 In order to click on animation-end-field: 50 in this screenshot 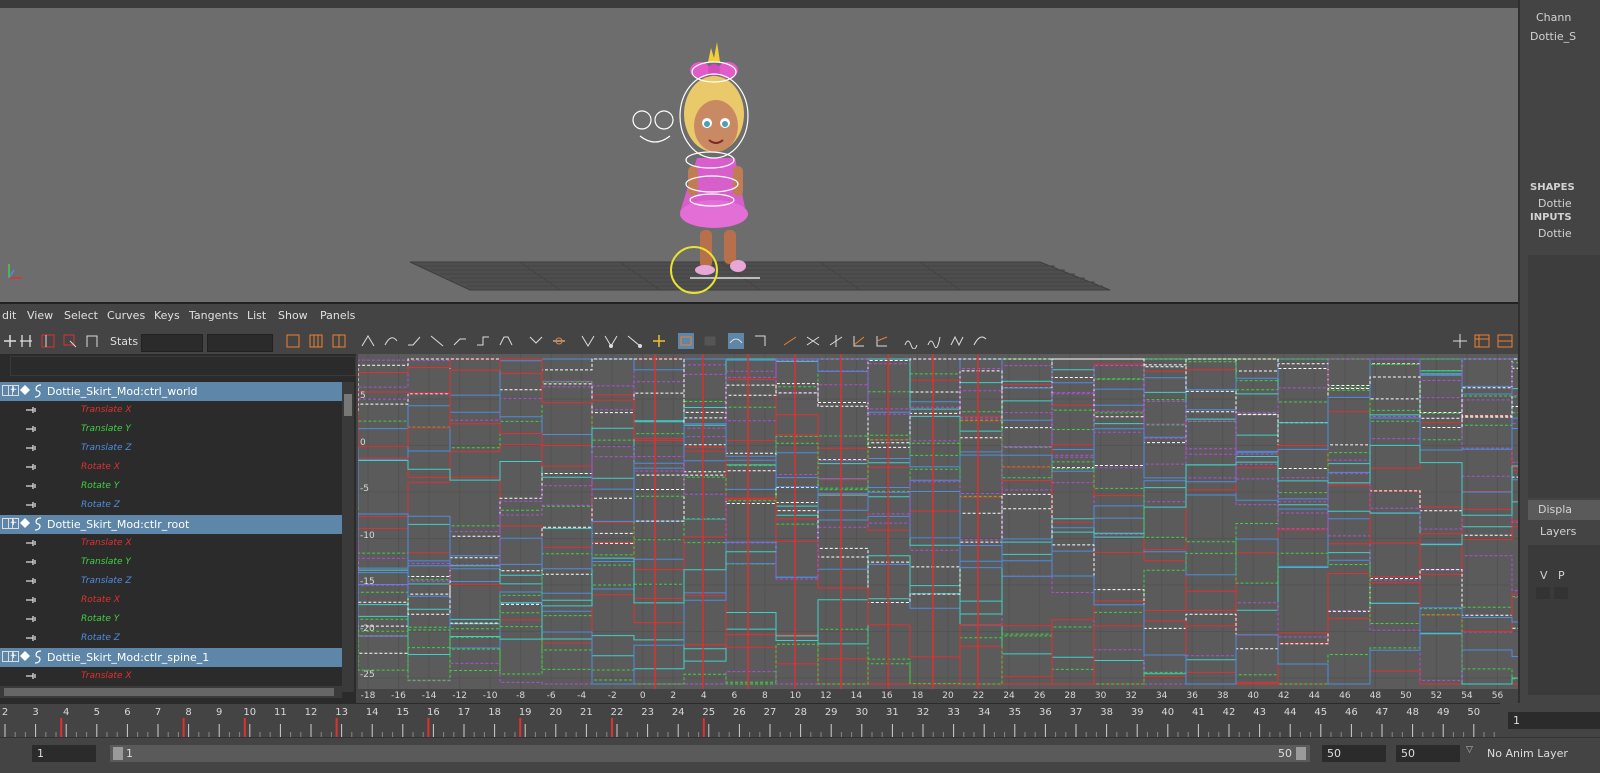, I will do `click(1428, 753)`.